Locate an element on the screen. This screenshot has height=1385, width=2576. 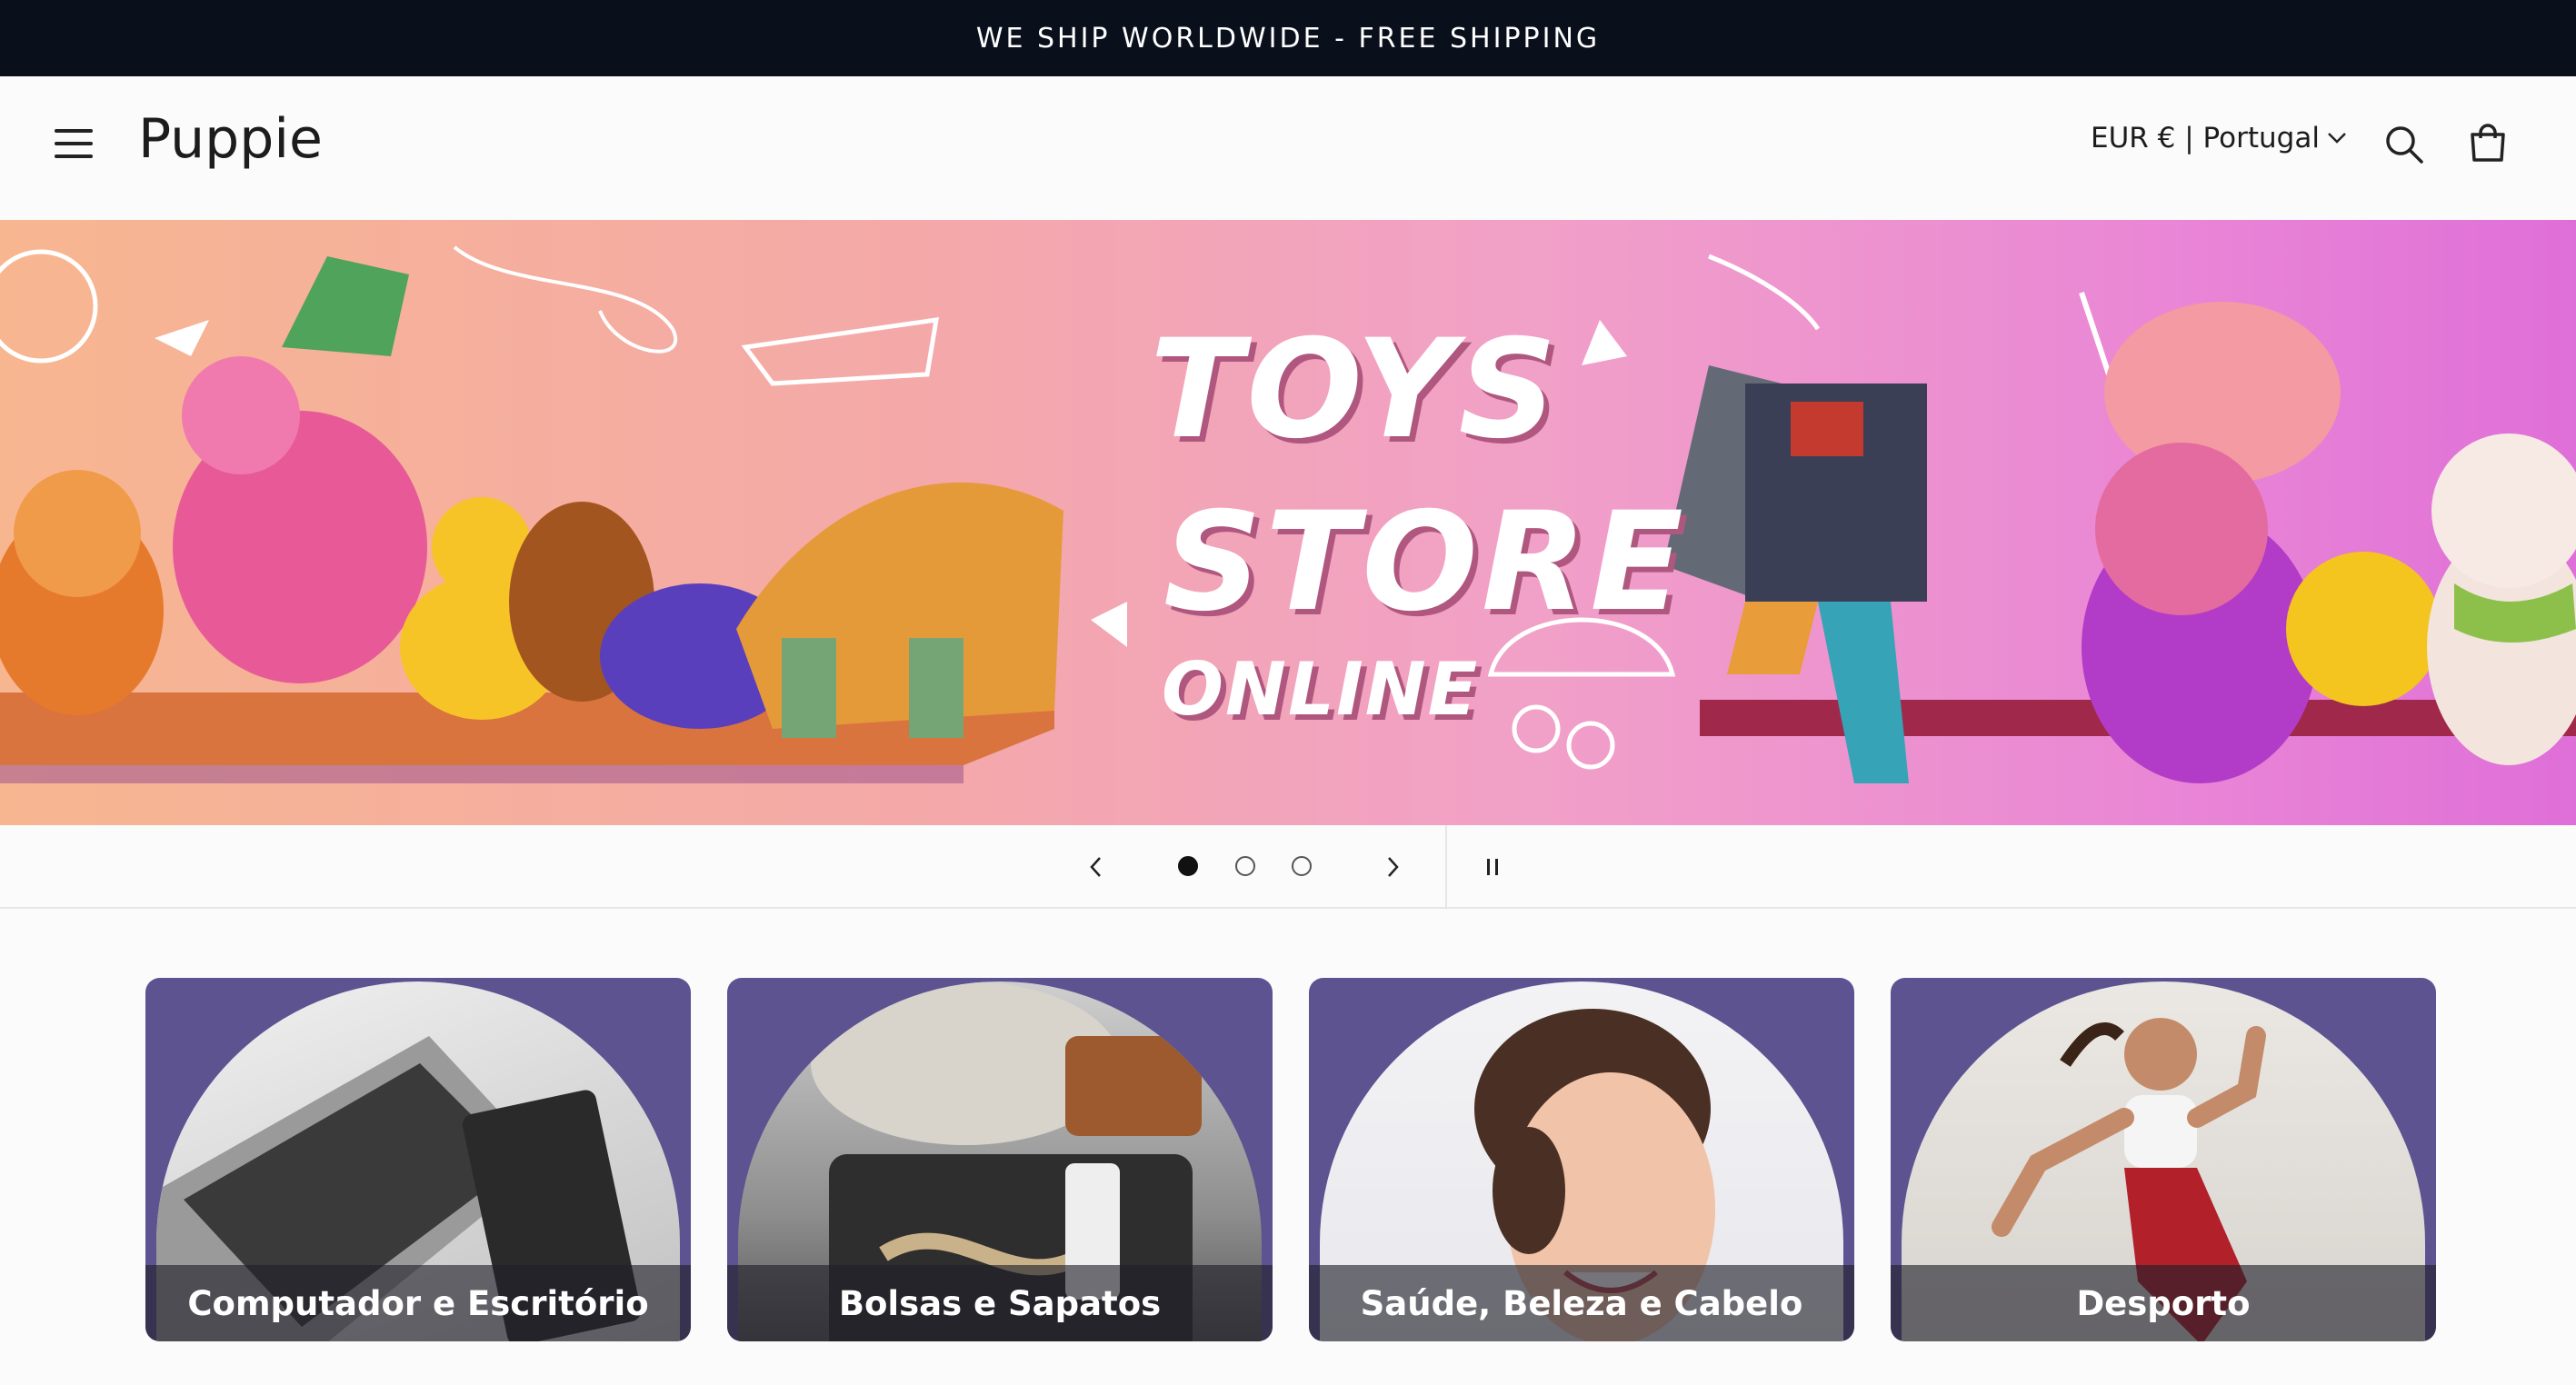
pause-icon is located at coordinates (1492, 867).